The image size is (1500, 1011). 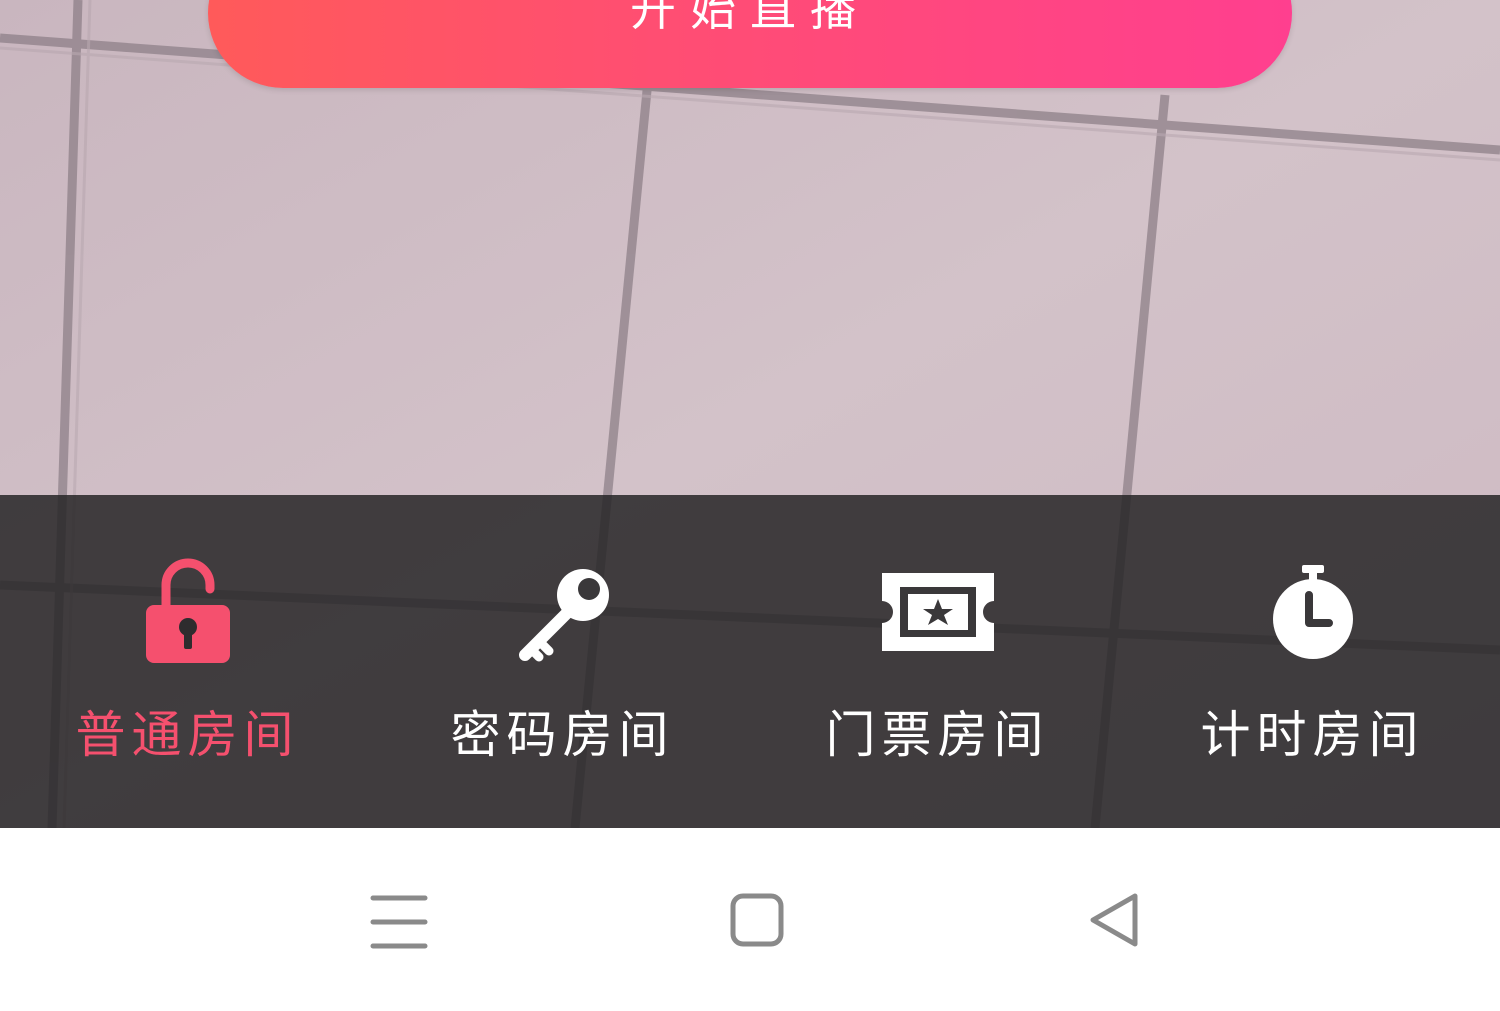 What do you see at coordinates (188, 612) in the screenshot?
I see `unlock-icon` at bounding box center [188, 612].